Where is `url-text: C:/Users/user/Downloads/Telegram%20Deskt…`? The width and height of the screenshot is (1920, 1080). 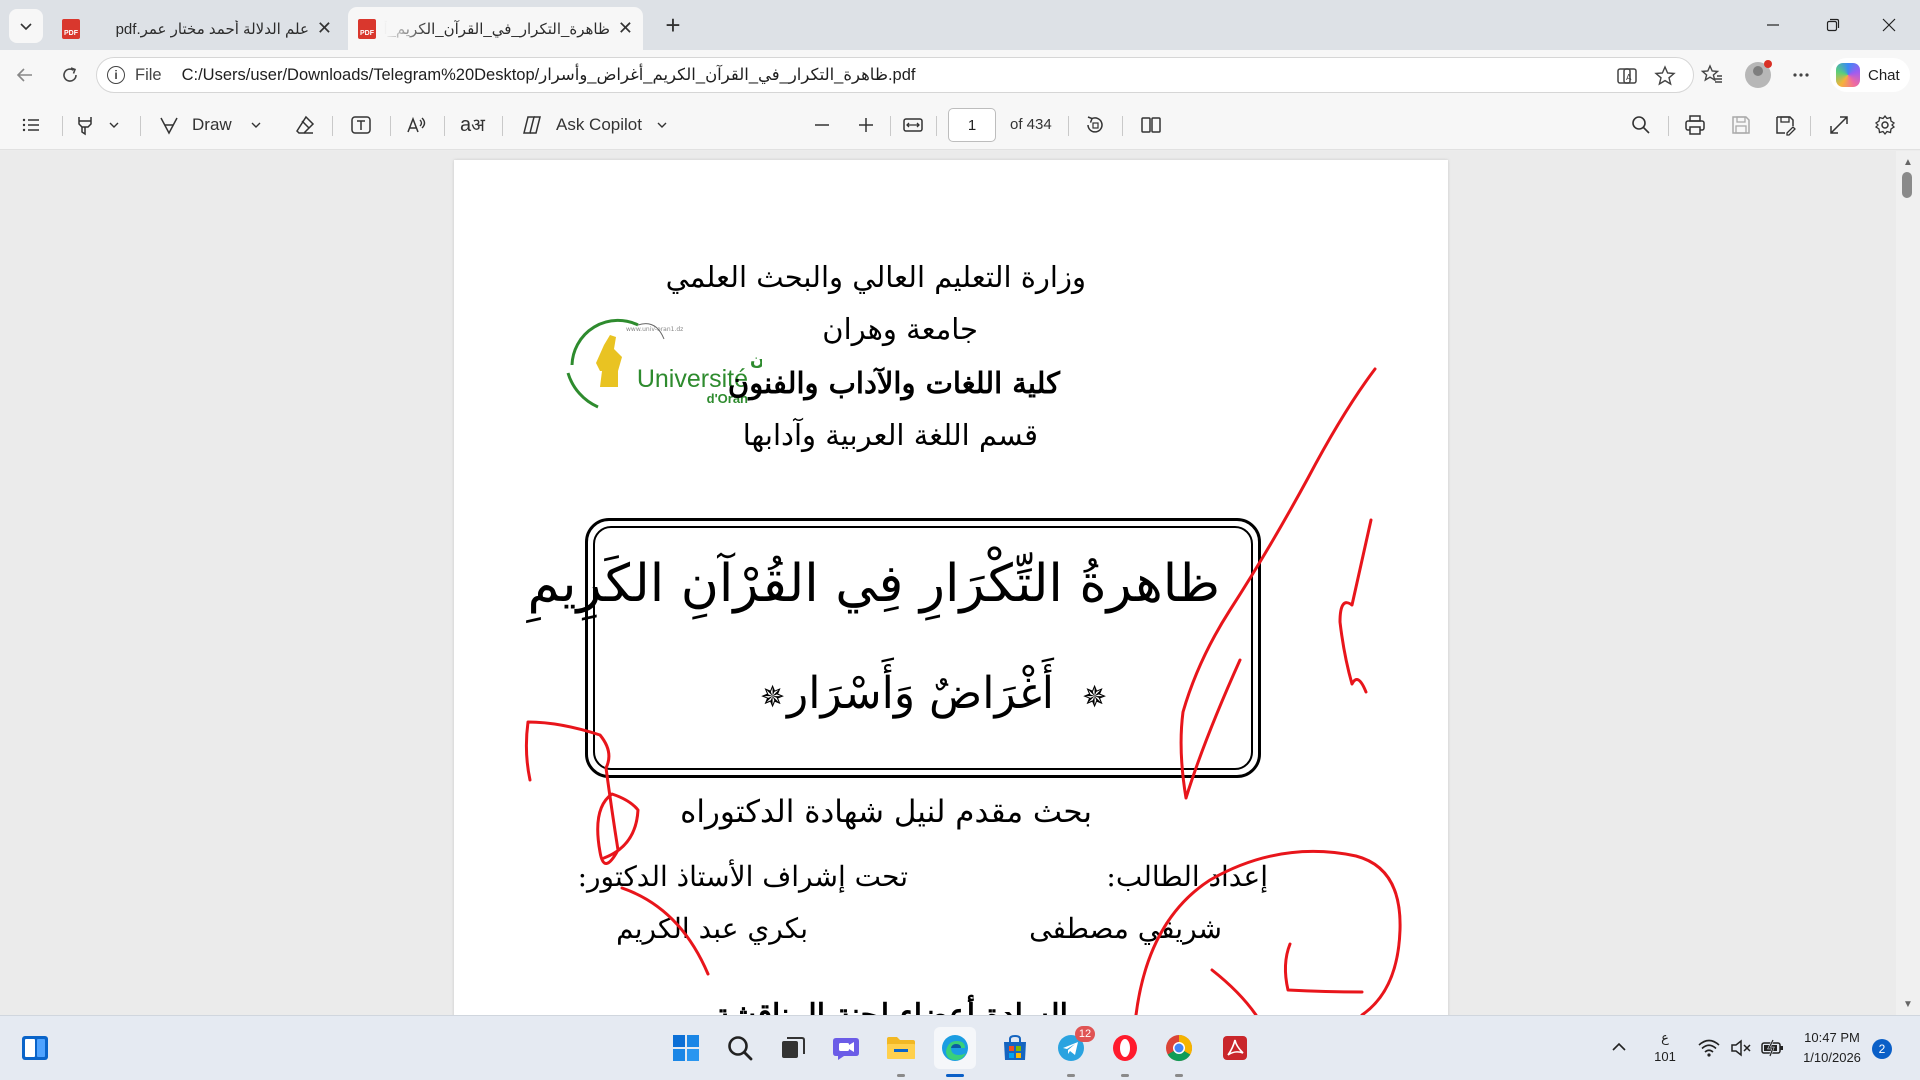 url-text: C:/Users/user/Downloads/Telegram%20Deskt… is located at coordinates (549, 75).